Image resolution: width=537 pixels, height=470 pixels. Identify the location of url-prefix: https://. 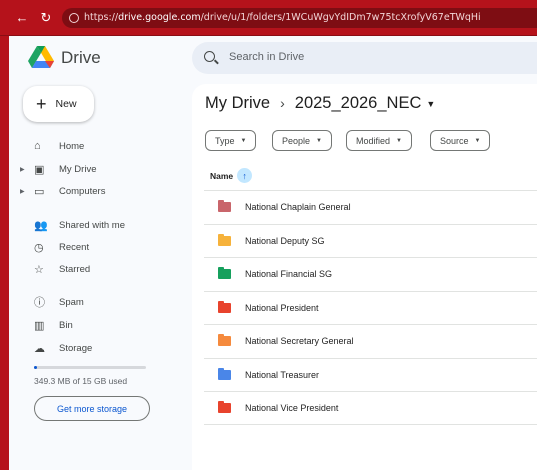
(101, 17).